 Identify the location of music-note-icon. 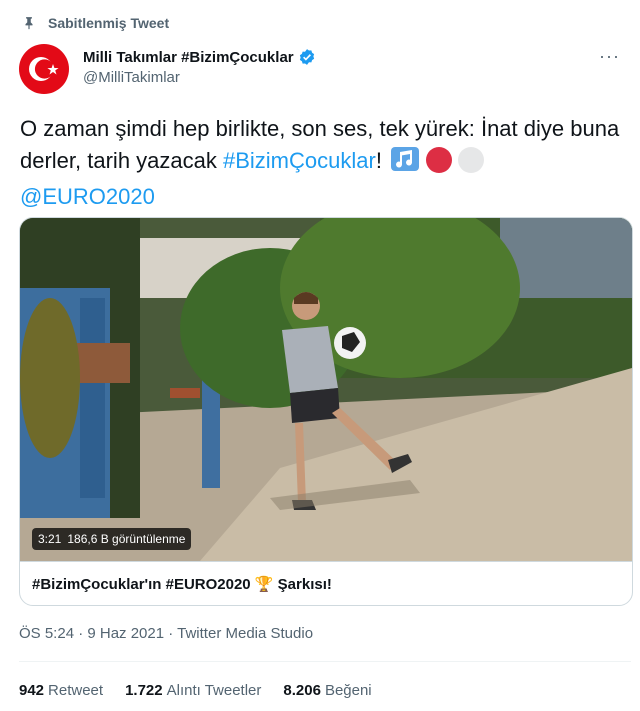
(405, 163).